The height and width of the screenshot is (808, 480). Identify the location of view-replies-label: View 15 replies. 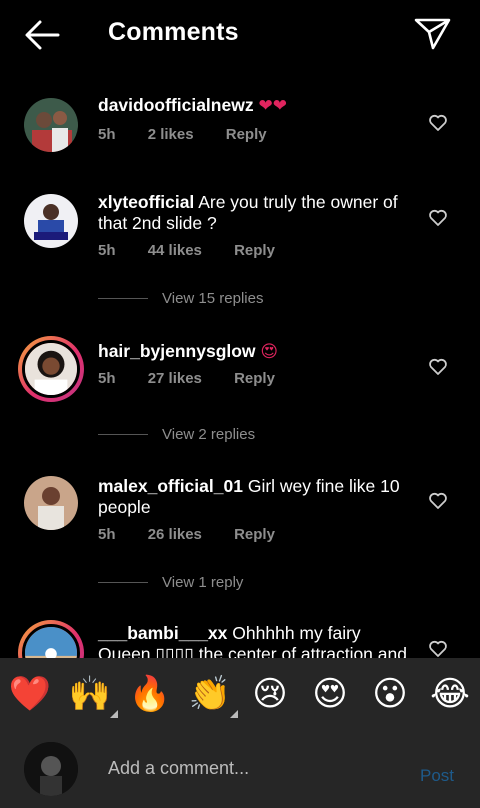
(213, 298).